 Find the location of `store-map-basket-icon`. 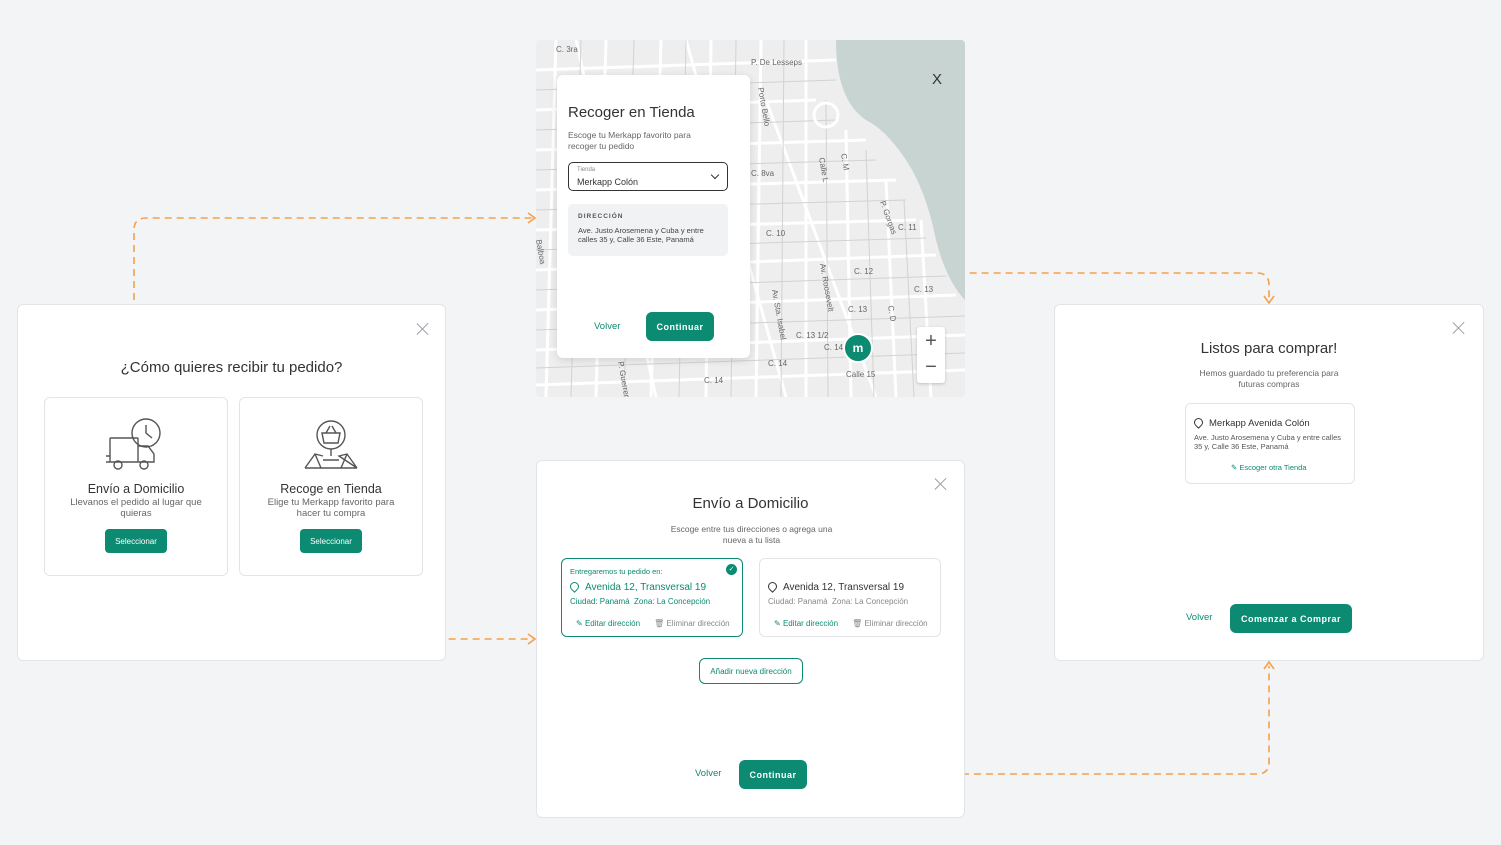

store-map-basket-icon is located at coordinates (331, 444).